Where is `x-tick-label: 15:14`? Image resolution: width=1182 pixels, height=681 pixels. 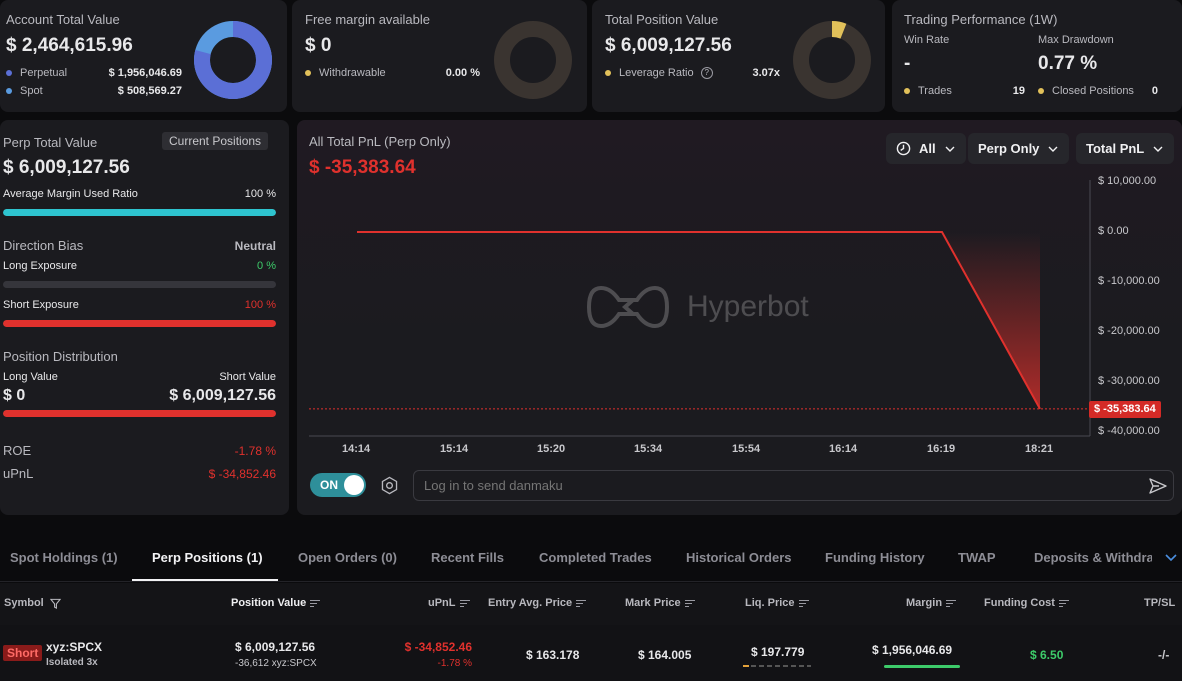
x-tick-label: 15:14 is located at coordinates (454, 449).